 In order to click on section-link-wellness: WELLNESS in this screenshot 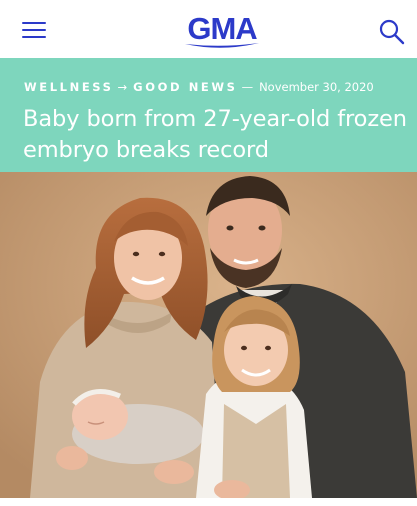, I will do `click(69, 87)`.